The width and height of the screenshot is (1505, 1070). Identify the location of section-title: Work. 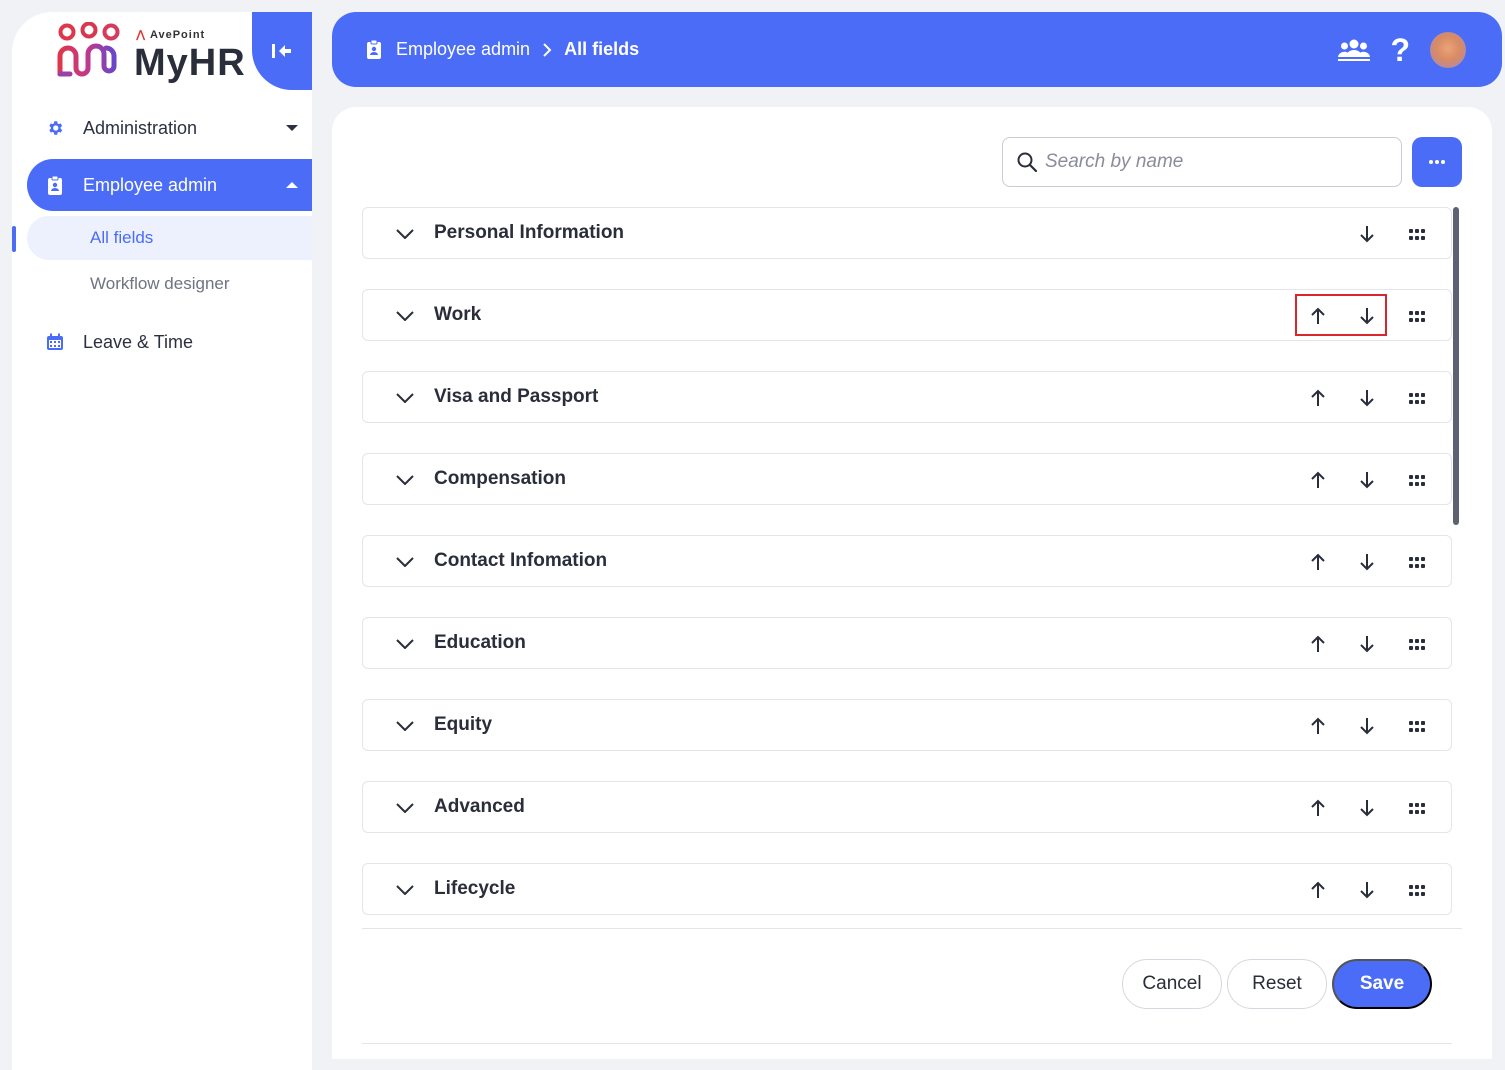
(458, 314).